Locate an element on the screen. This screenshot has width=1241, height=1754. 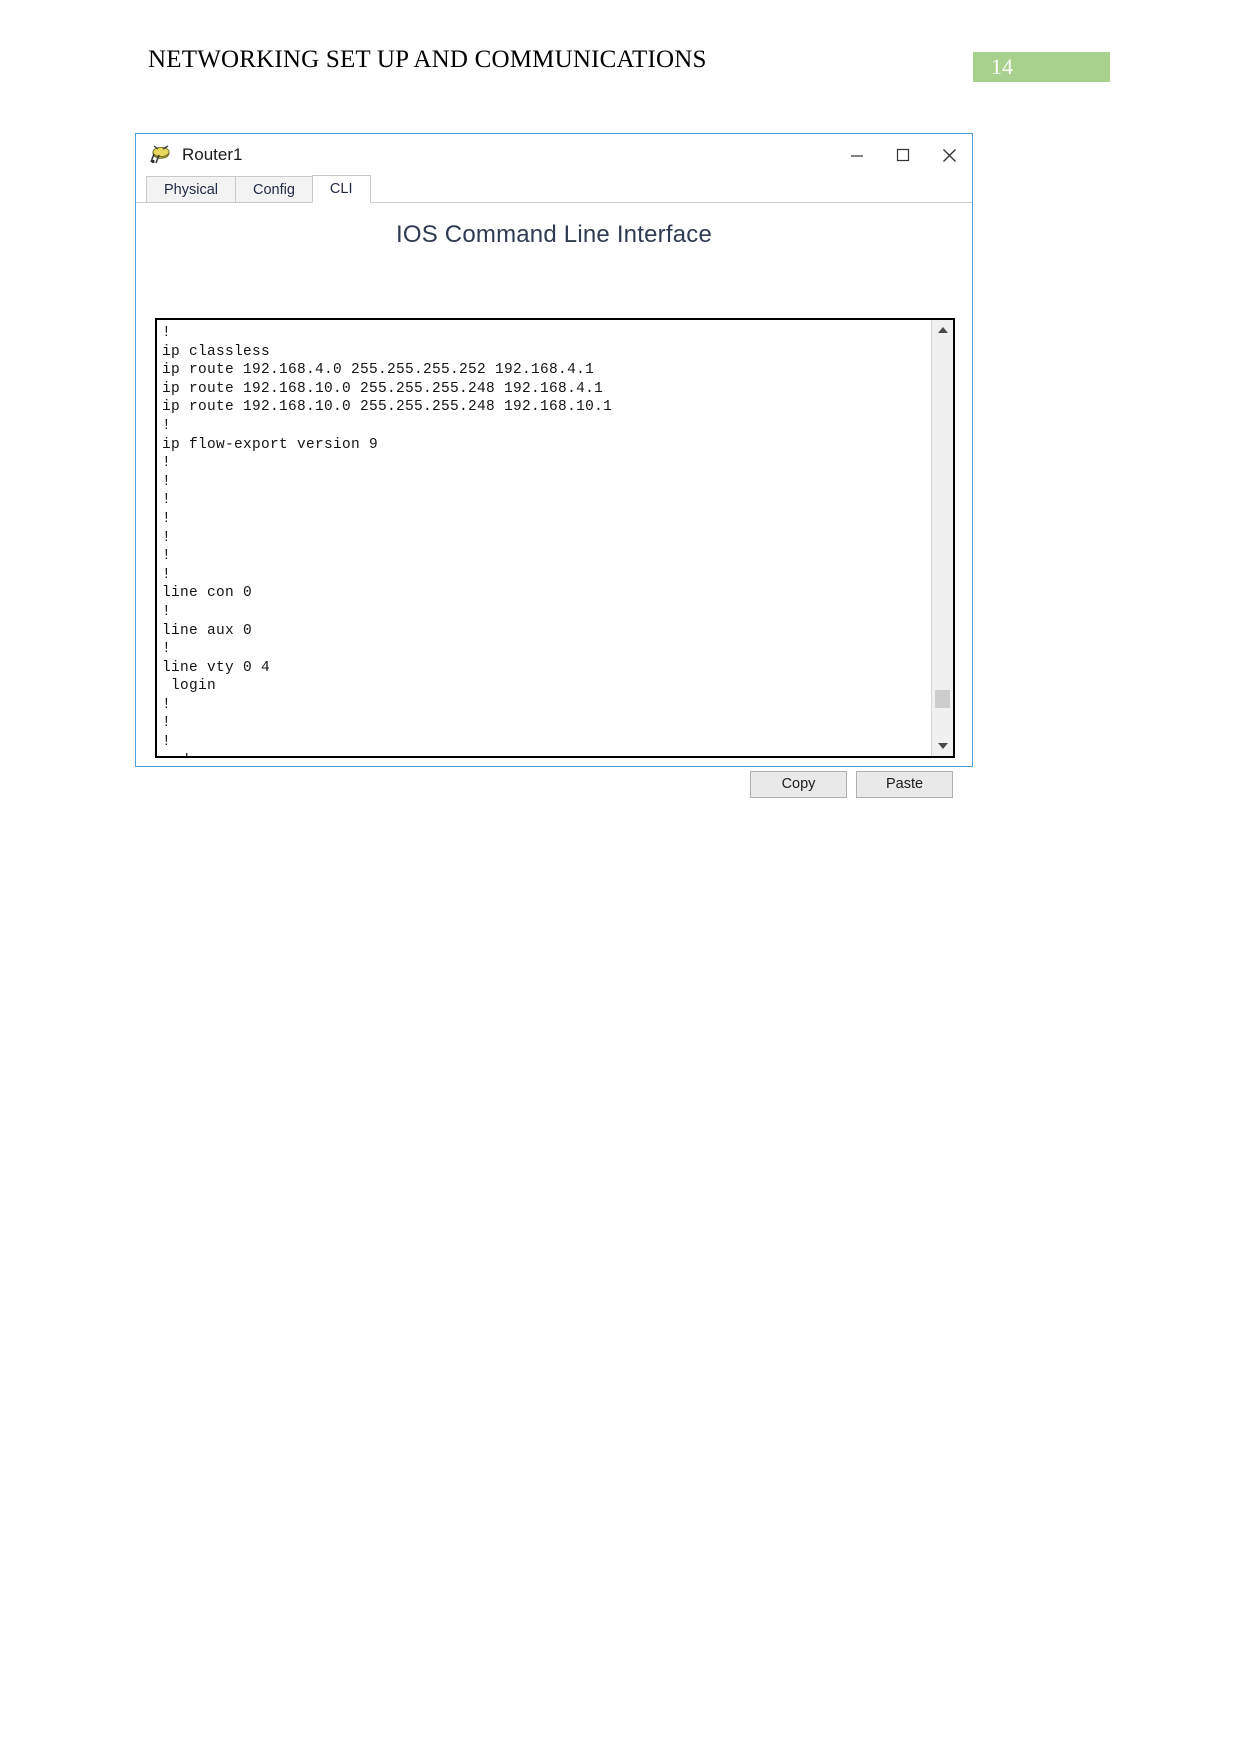
document-header: NETWORKING SET UP AND COMMUNICATIONS 14 is located at coordinates (620, 68).